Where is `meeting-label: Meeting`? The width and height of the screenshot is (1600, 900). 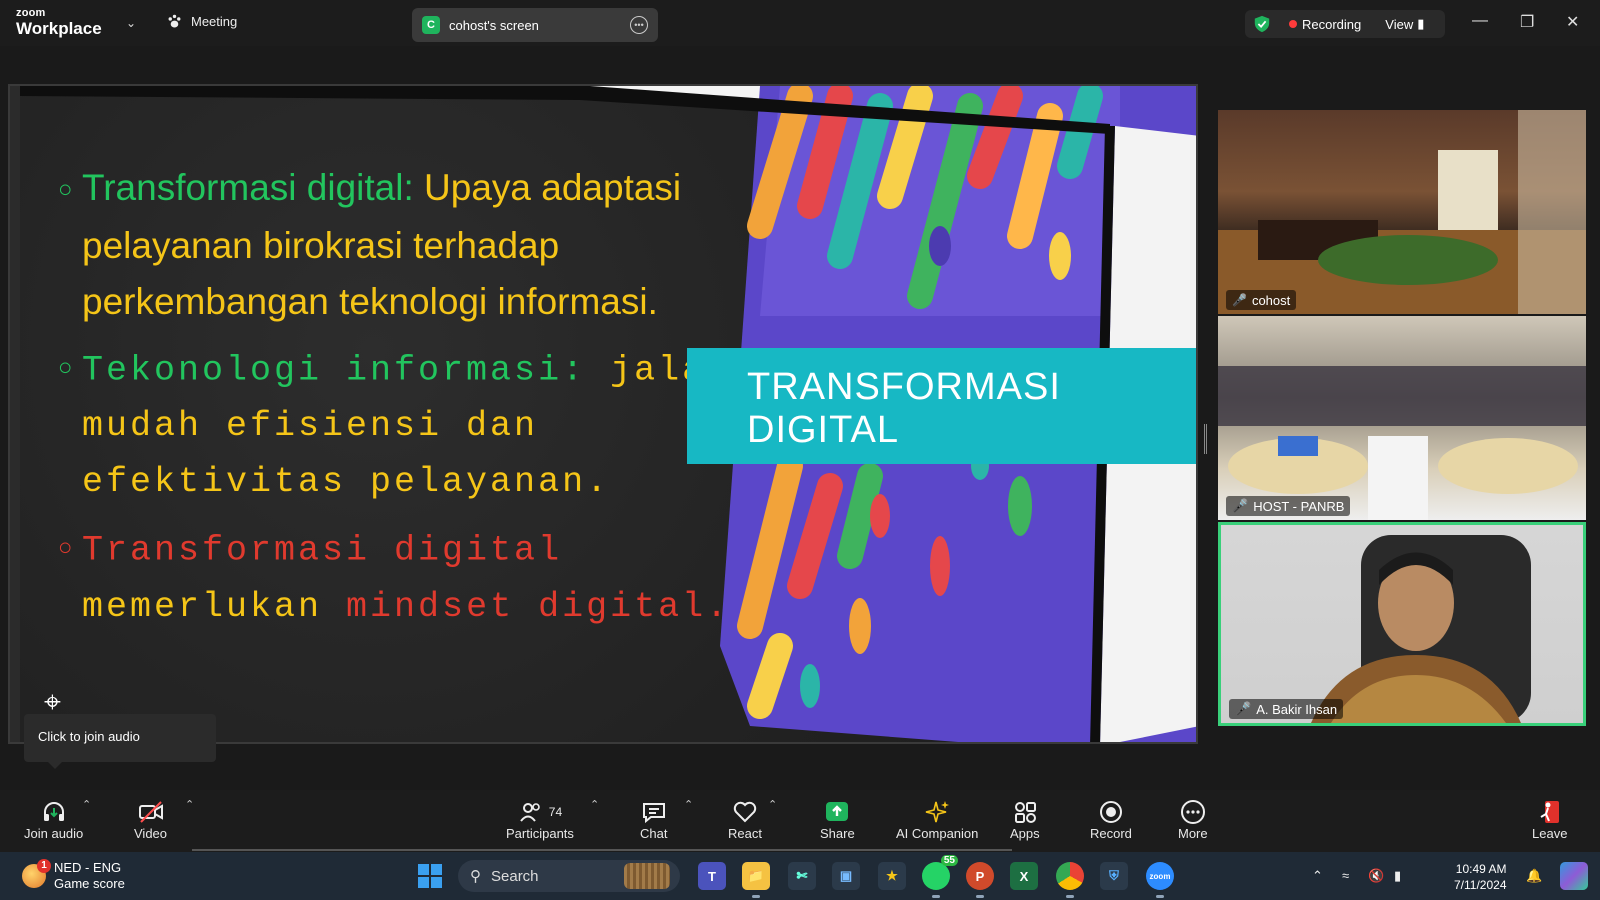 meeting-label: Meeting is located at coordinates (214, 21).